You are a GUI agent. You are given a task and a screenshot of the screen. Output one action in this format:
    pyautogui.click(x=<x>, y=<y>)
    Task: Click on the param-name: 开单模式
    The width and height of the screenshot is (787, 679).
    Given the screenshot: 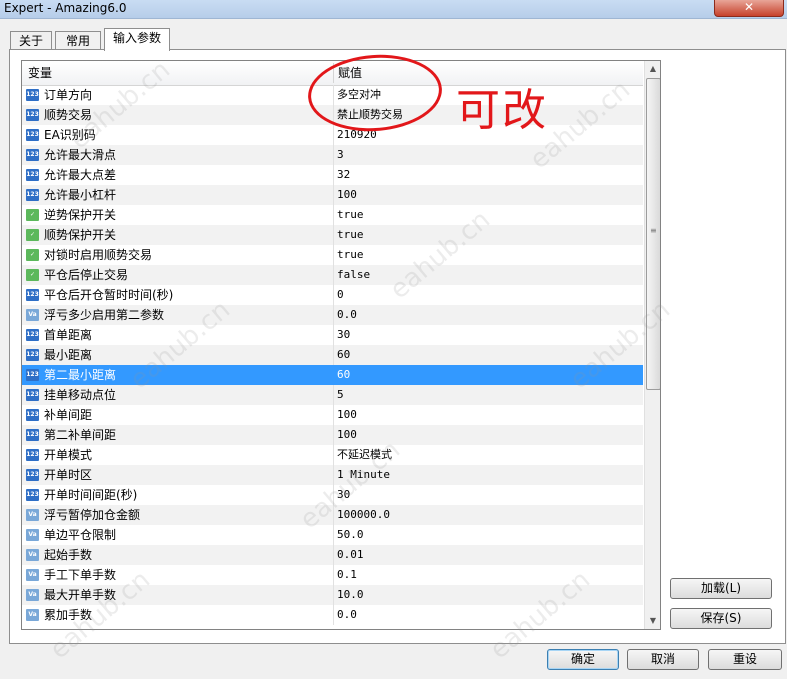 What is the action you would take?
    pyautogui.click(x=68, y=455)
    